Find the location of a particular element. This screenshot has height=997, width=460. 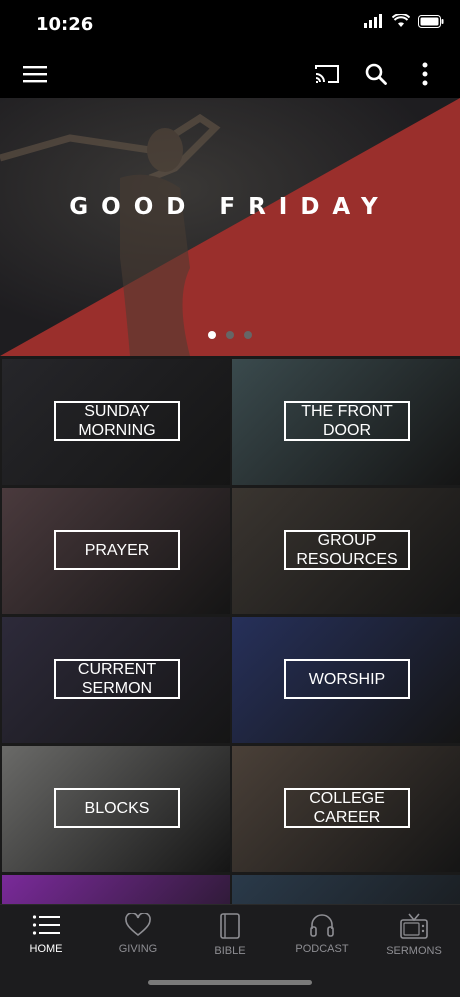

cast-icon is located at coordinates (327, 74).